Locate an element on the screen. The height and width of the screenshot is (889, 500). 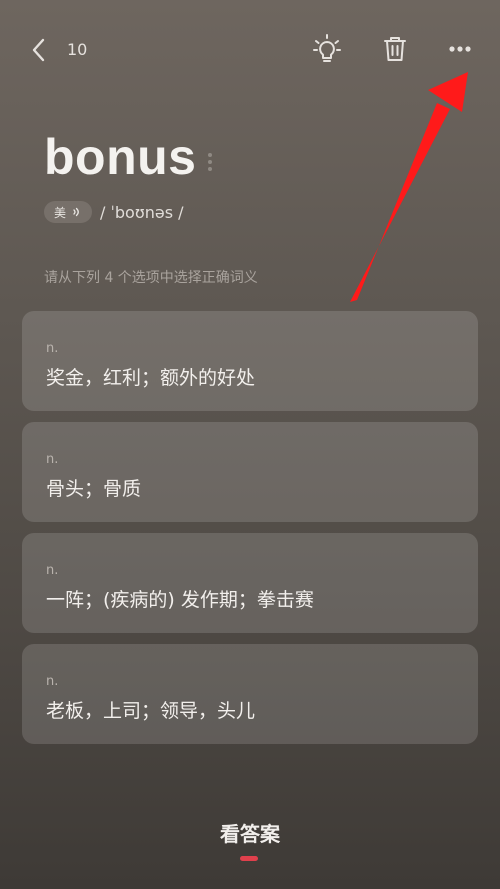
top-bar: 10 is located at coordinates (250, 50).